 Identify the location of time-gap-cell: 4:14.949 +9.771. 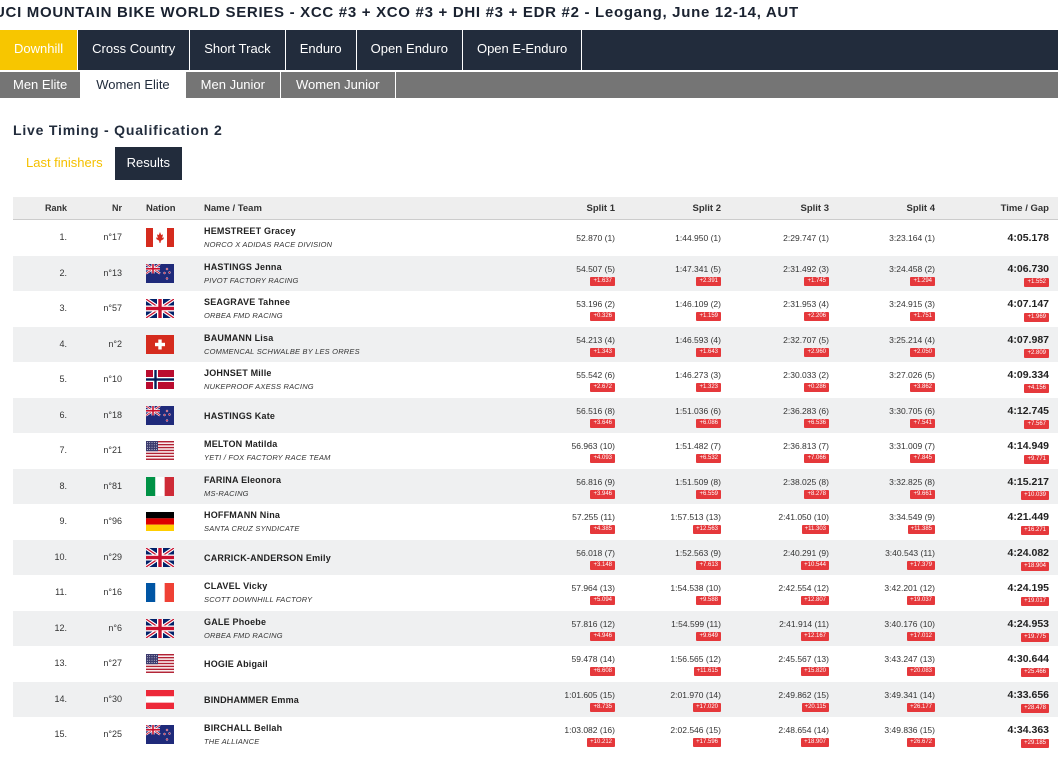
(1004, 448).